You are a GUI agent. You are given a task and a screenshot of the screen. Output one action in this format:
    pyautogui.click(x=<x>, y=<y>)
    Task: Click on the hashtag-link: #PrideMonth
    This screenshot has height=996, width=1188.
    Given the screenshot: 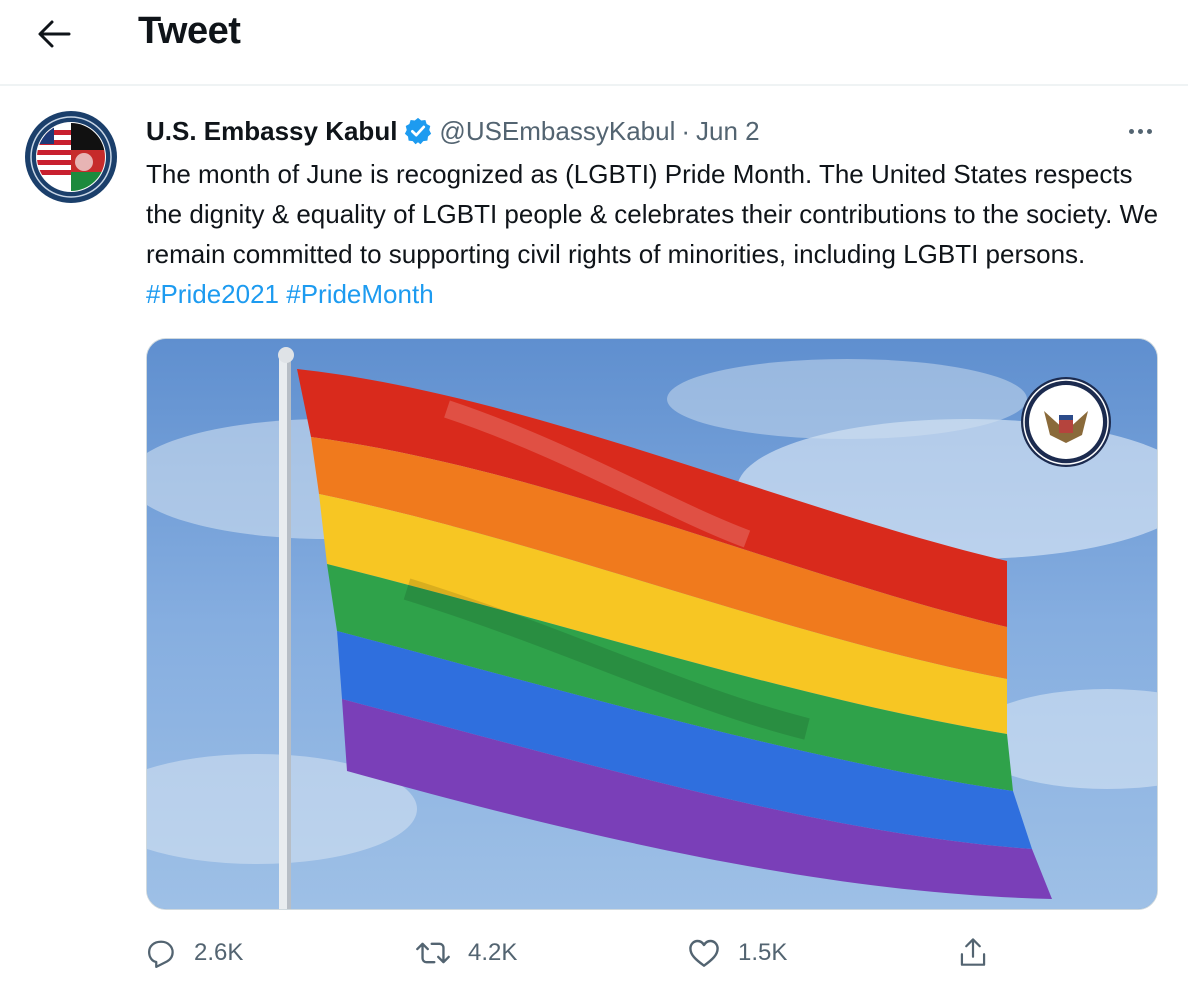 What is the action you would take?
    pyautogui.click(x=359, y=294)
    